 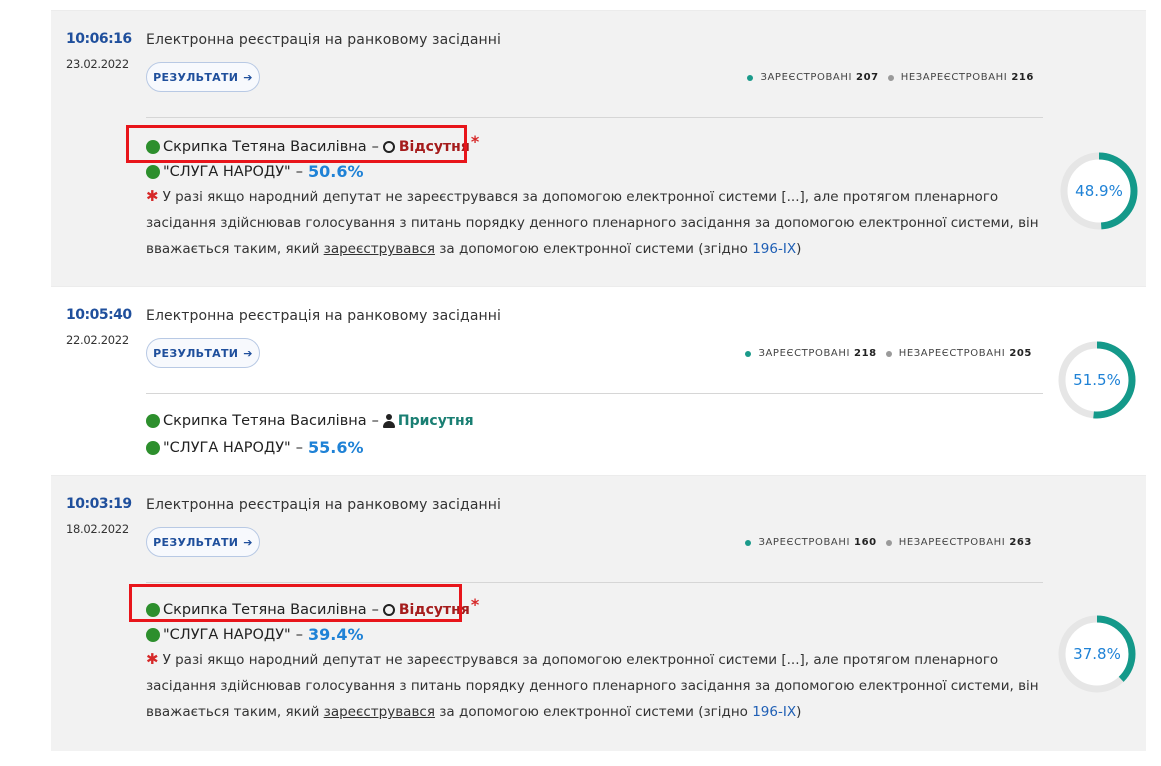 What do you see at coordinates (1020, 353) in the screenshot?
I see `unregistered-count: 205` at bounding box center [1020, 353].